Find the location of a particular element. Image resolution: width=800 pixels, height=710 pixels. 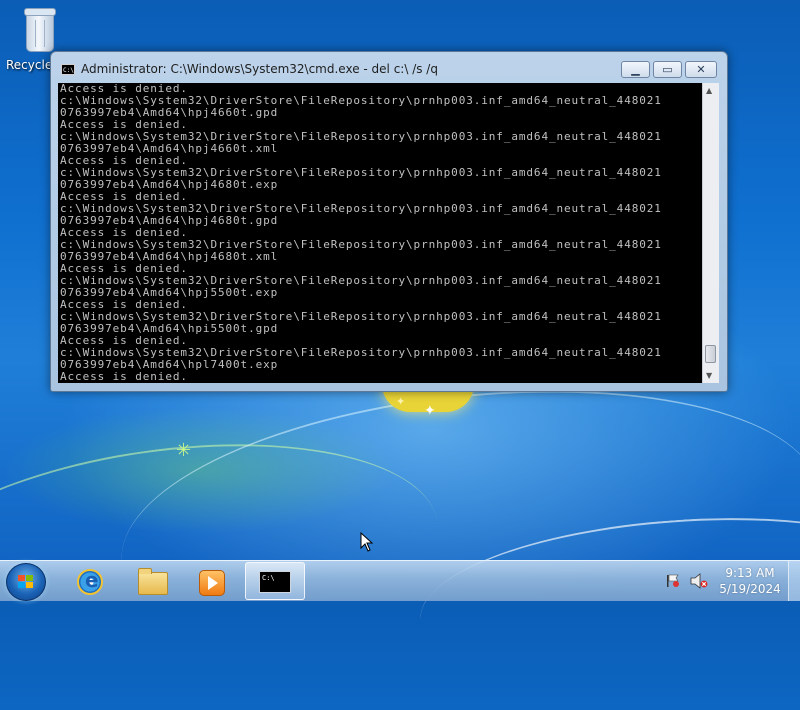

scrollbar-thumb is located at coordinates (710, 354).